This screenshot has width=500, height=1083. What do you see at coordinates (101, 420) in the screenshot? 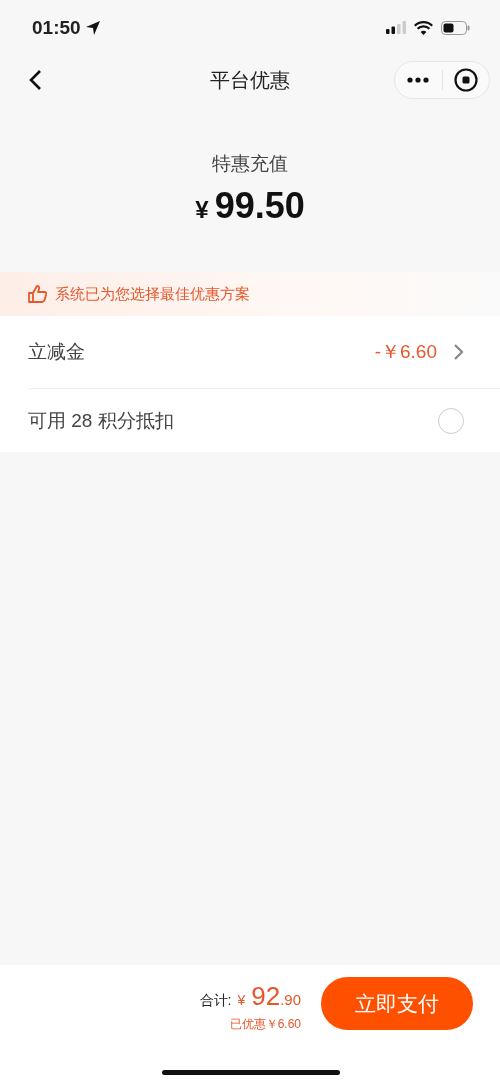
I see `row-label: 可用 28 积分抵扣` at bounding box center [101, 420].